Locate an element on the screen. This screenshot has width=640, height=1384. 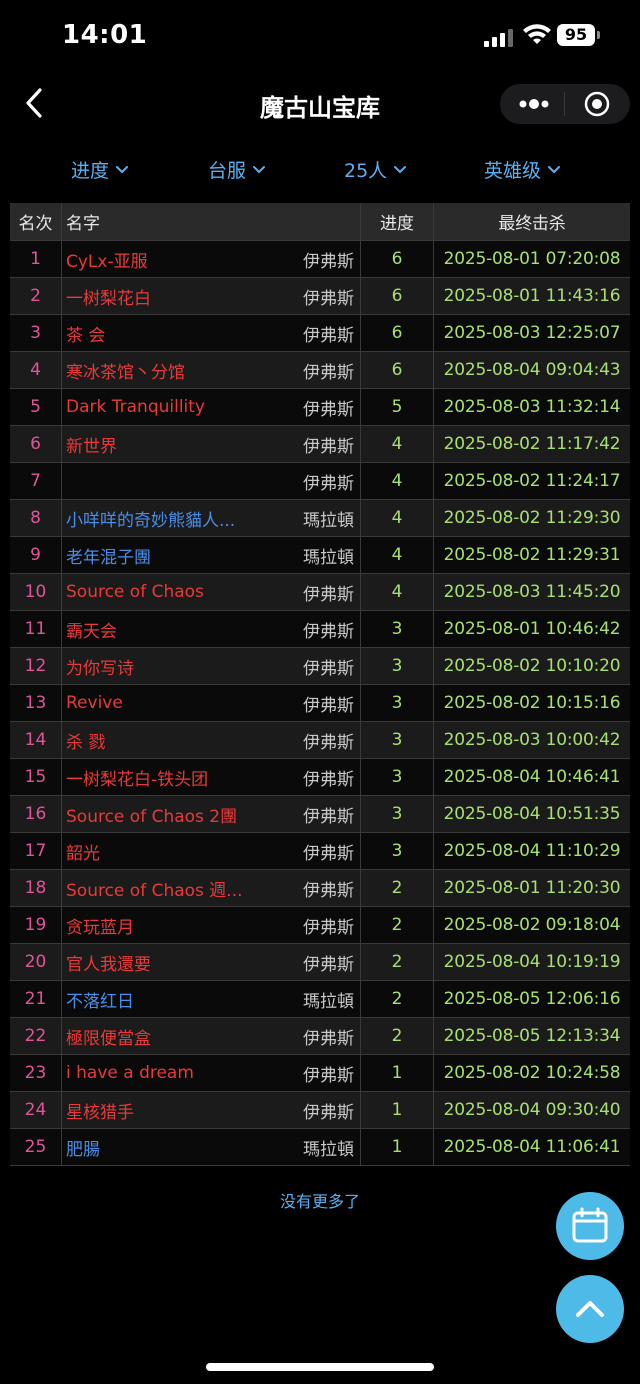
table-row: 19 贪玩蓝月 伊弗斯 2 2025-08-02 09:18:04 is located at coordinates (320, 925).